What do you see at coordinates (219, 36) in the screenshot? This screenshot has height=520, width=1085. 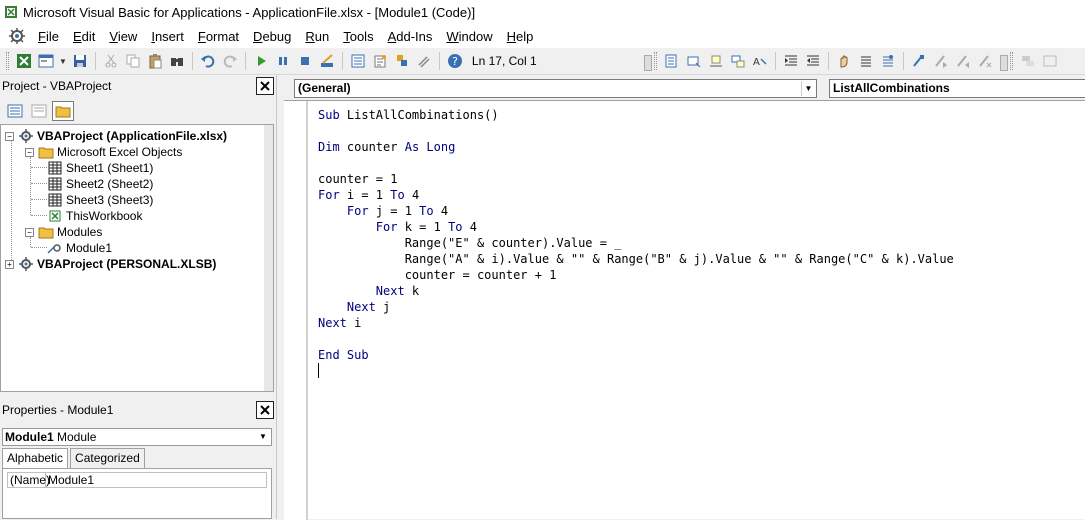 I see `menu-item-format: Format` at bounding box center [219, 36].